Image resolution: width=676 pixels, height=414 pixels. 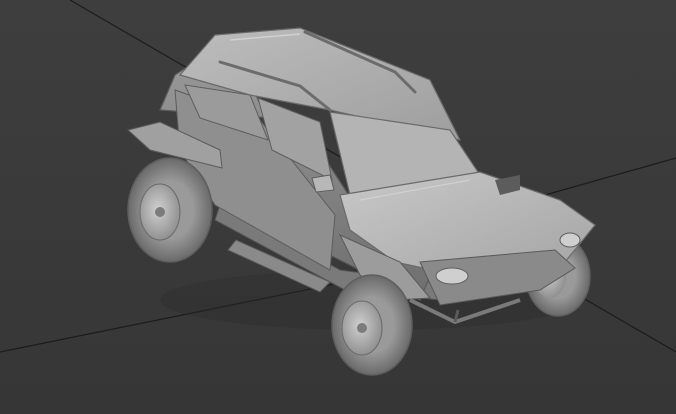 What do you see at coordinates (452, 276) in the screenshot?
I see `headlight-left` at bounding box center [452, 276].